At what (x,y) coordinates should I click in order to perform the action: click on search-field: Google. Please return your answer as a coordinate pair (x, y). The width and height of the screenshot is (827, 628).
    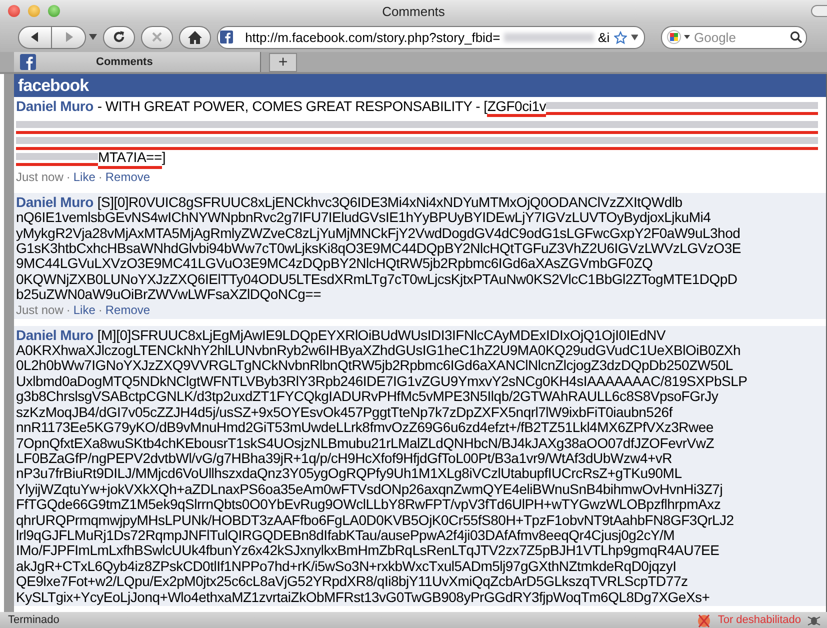
    Looking at the image, I should click on (734, 37).